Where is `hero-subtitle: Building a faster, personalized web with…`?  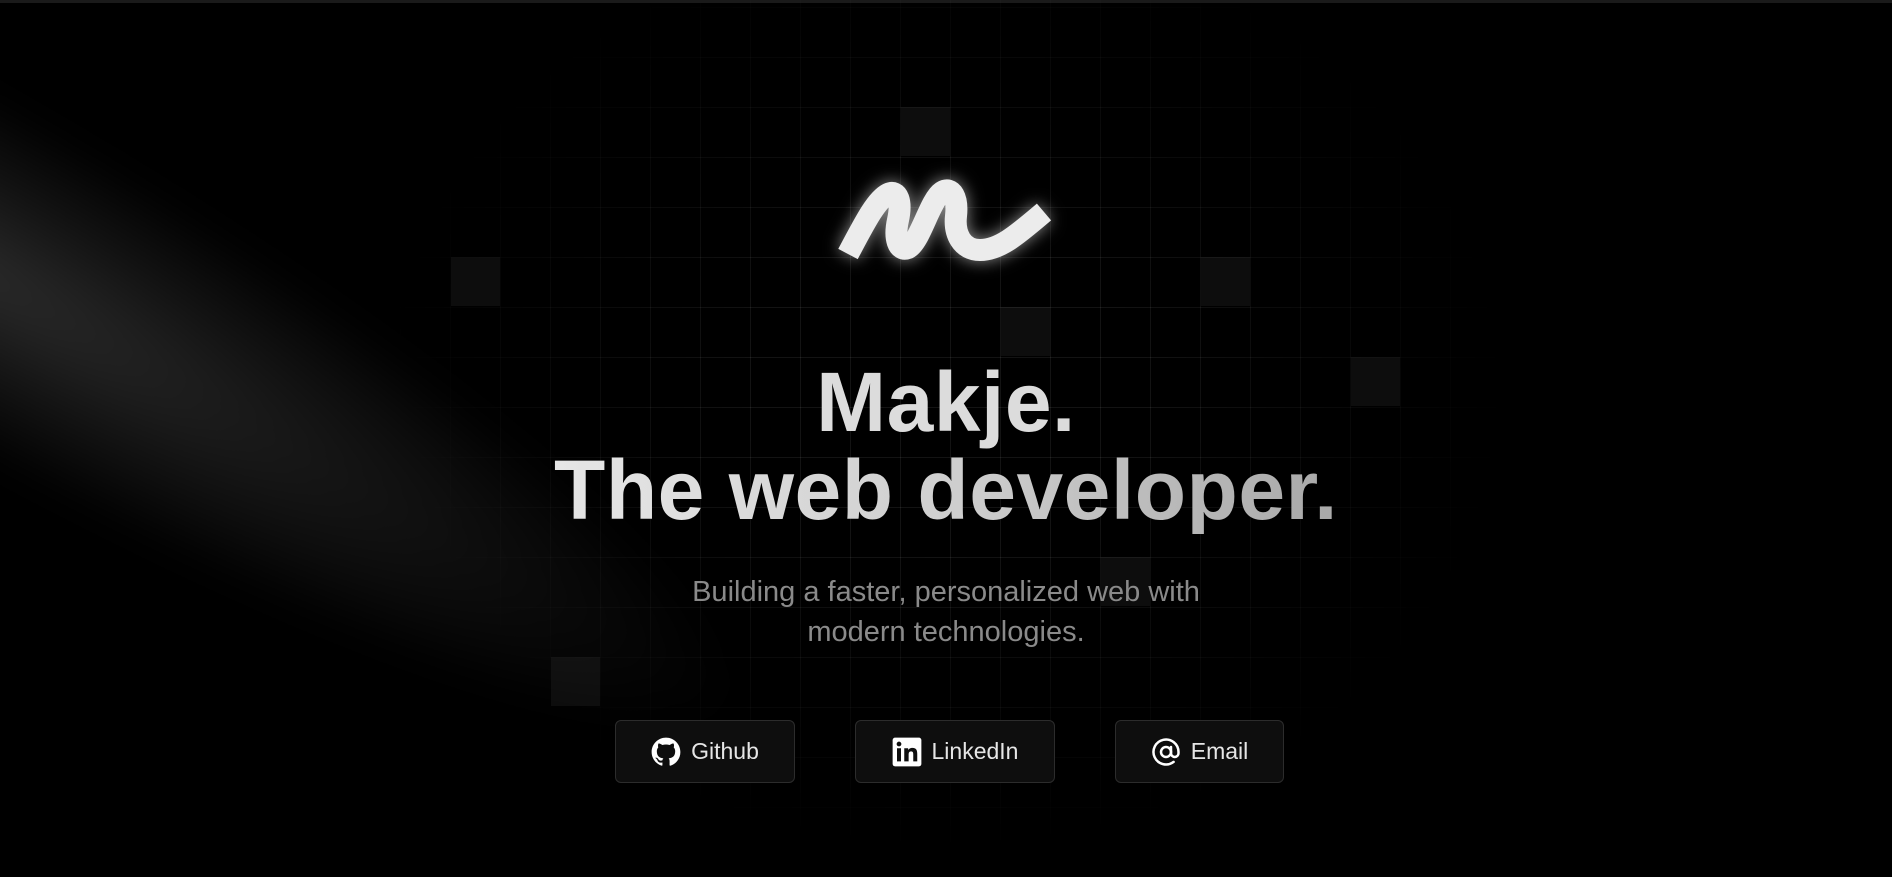 hero-subtitle: Building a faster, personalized web with… is located at coordinates (946, 612).